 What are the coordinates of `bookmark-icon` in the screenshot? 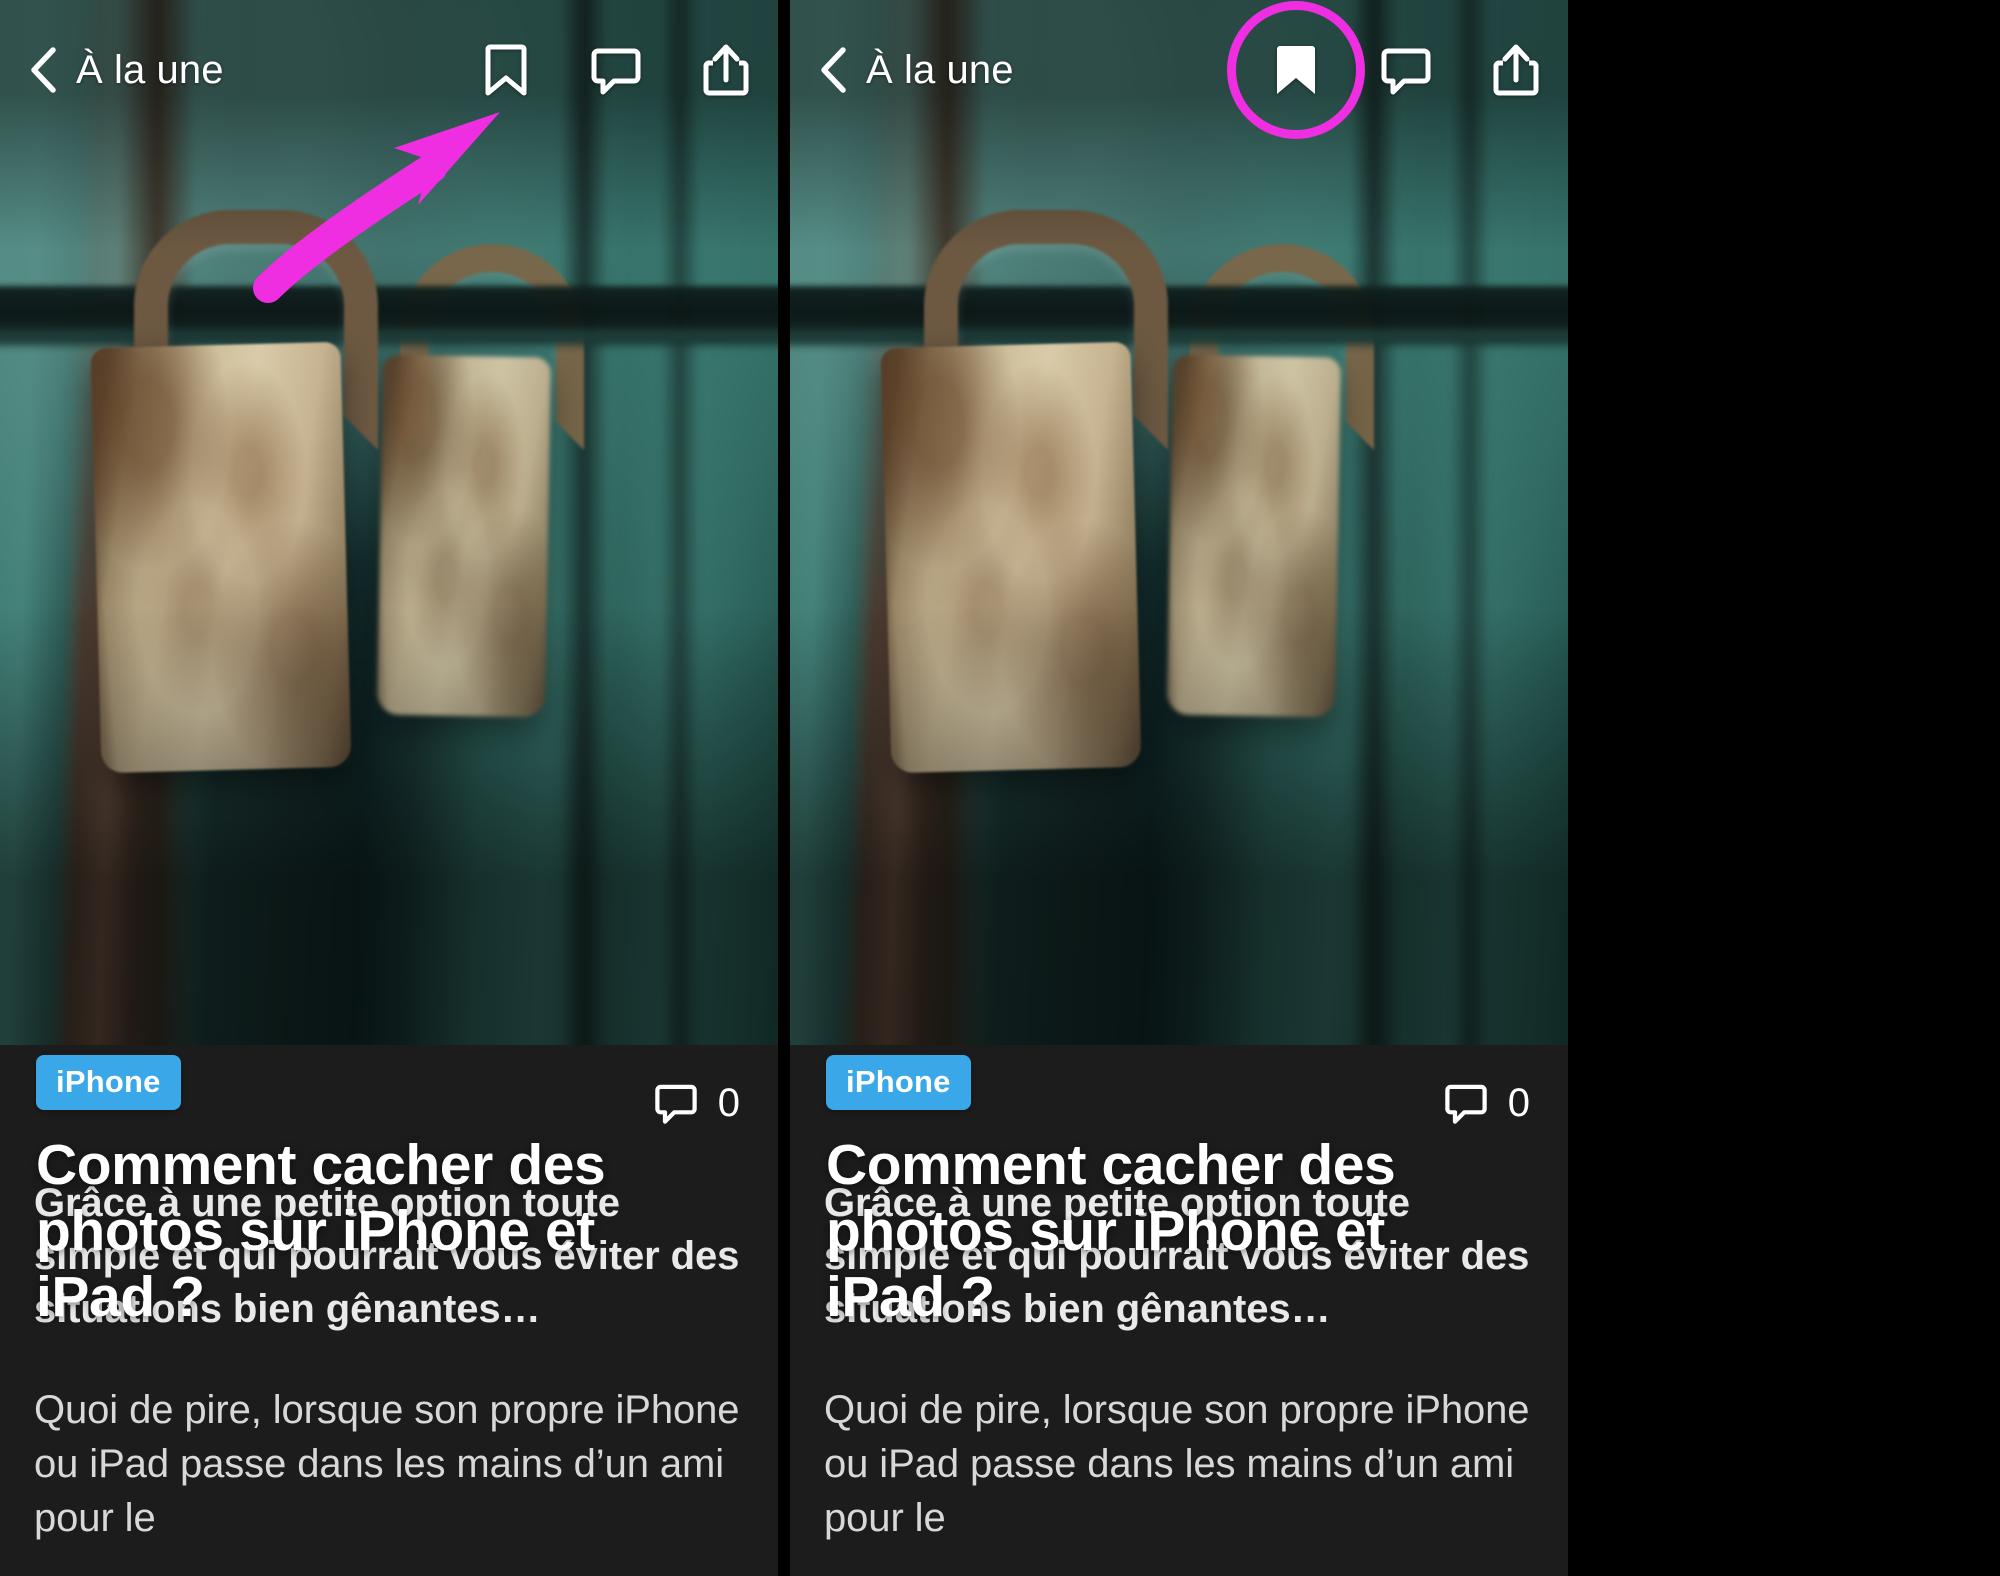 It's located at (506, 70).